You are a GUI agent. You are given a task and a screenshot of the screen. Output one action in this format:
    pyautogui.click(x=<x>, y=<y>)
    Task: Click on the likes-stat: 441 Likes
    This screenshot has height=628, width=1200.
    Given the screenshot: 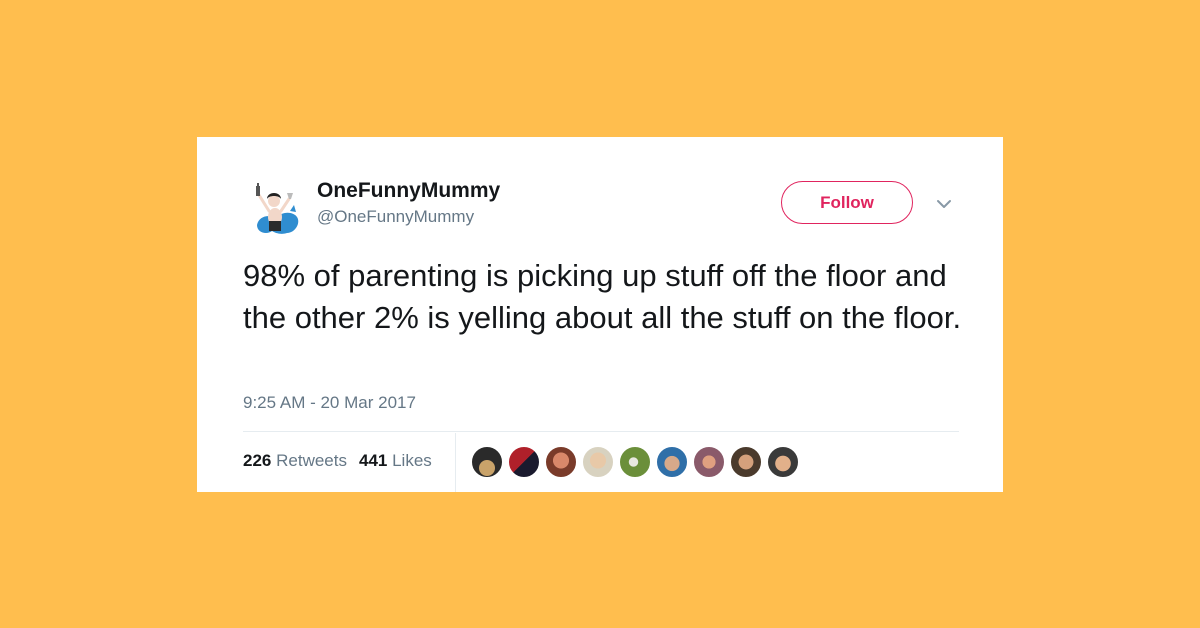 What is the action you would take?
    pyautogui.click(x=395, y=460)
    